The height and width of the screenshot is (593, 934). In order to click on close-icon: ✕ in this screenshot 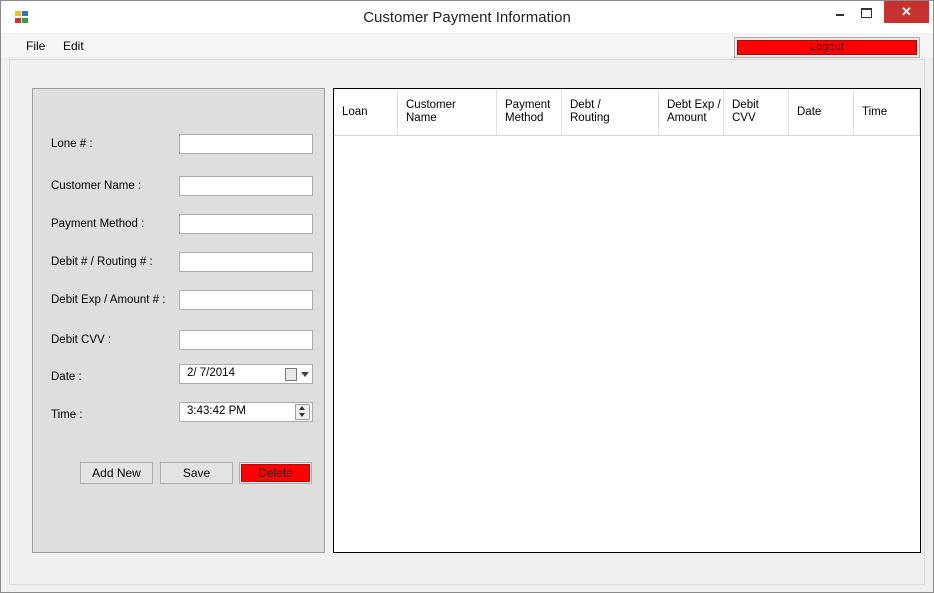, I will do `click(906, 11)`.